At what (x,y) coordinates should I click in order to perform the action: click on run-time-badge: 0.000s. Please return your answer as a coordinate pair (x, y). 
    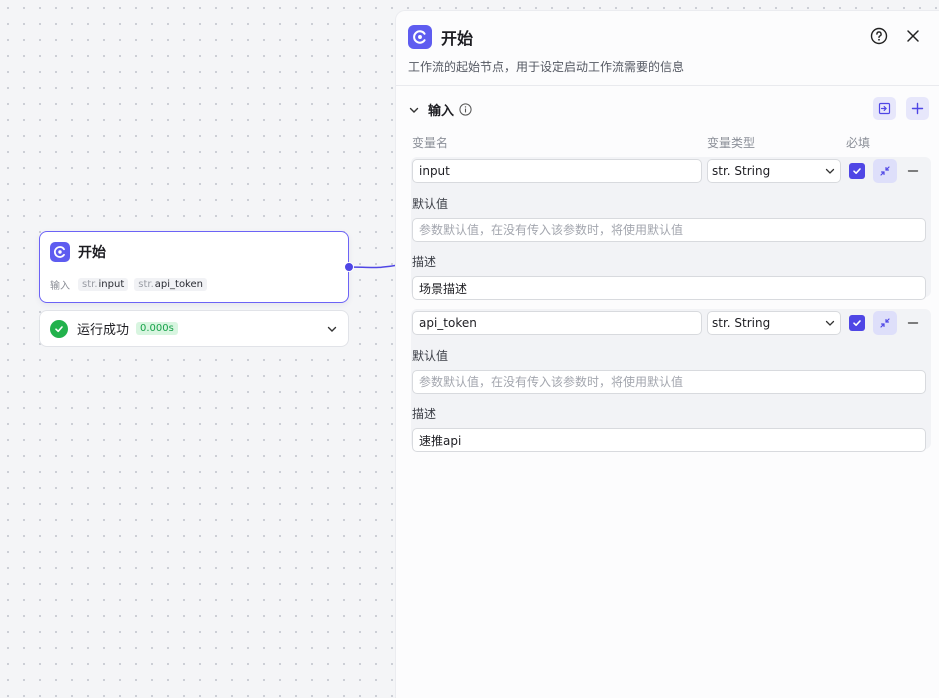
    Looking at the image, I should click on (157, 328).